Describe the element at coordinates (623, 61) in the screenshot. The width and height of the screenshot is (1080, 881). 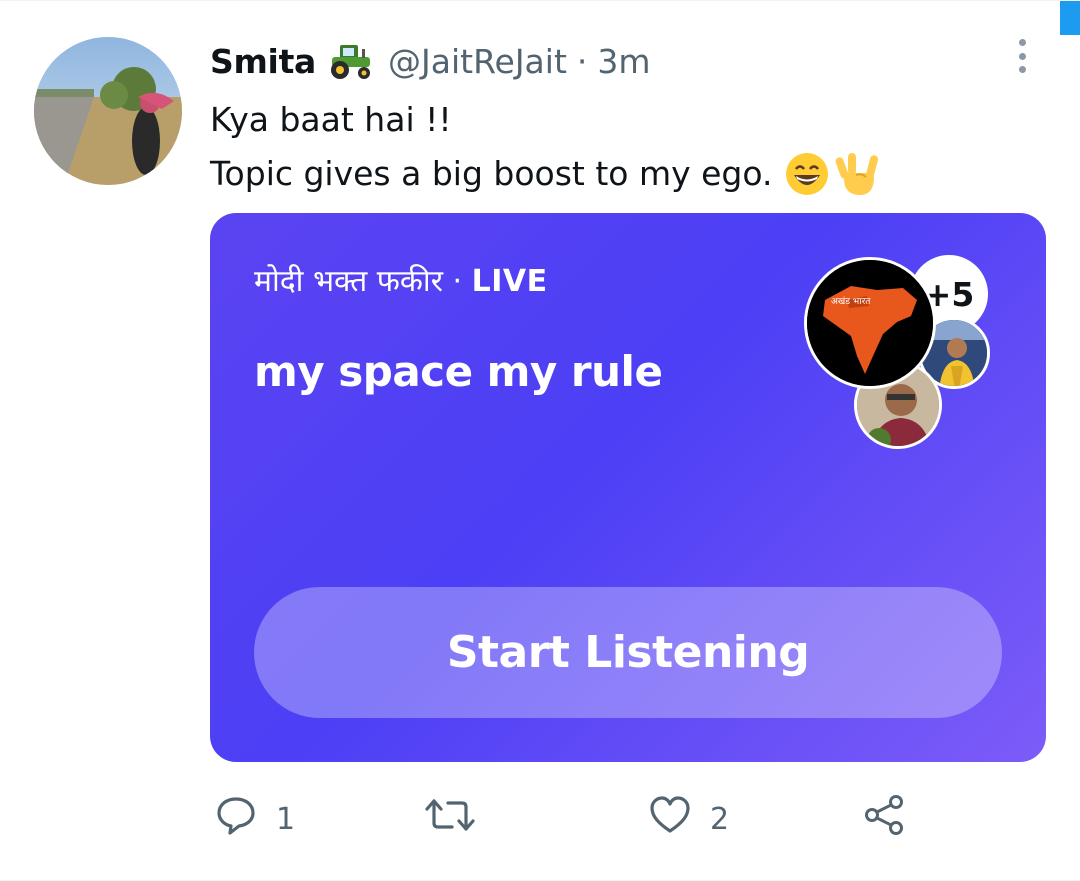
I see `tweet-timestamp: 3m` at that location.